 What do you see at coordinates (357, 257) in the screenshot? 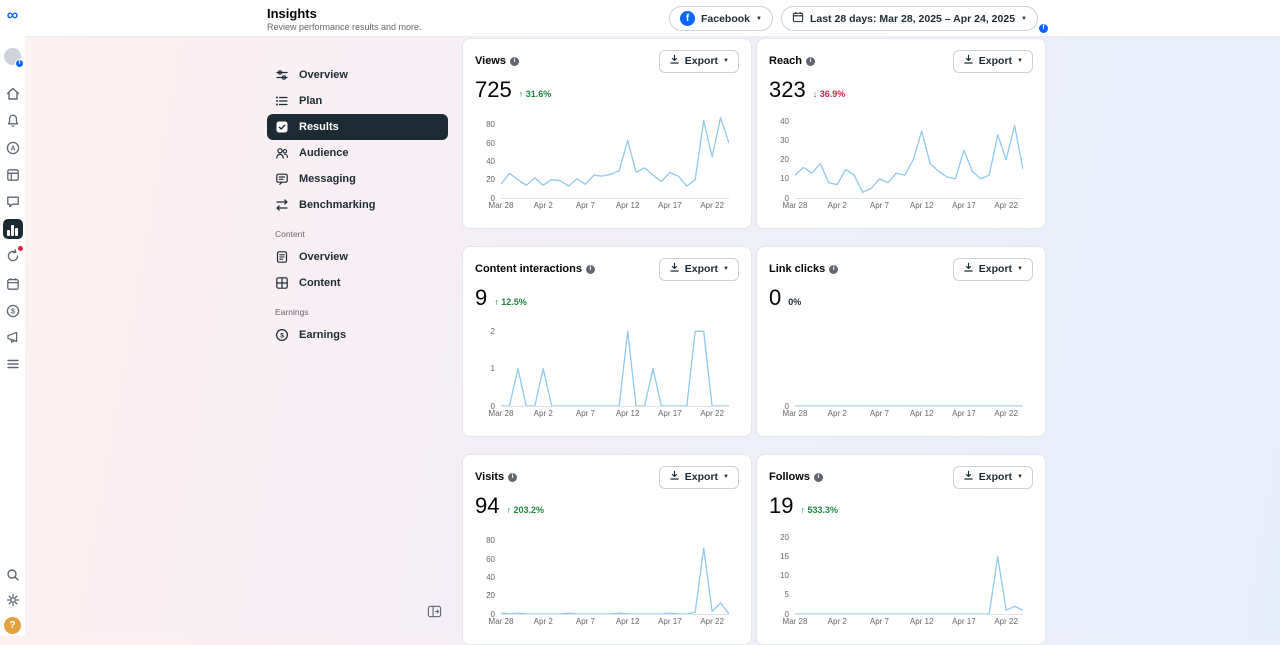
I see `sidebar-item-content-overview: Overview` at bounding box center [357, 257].